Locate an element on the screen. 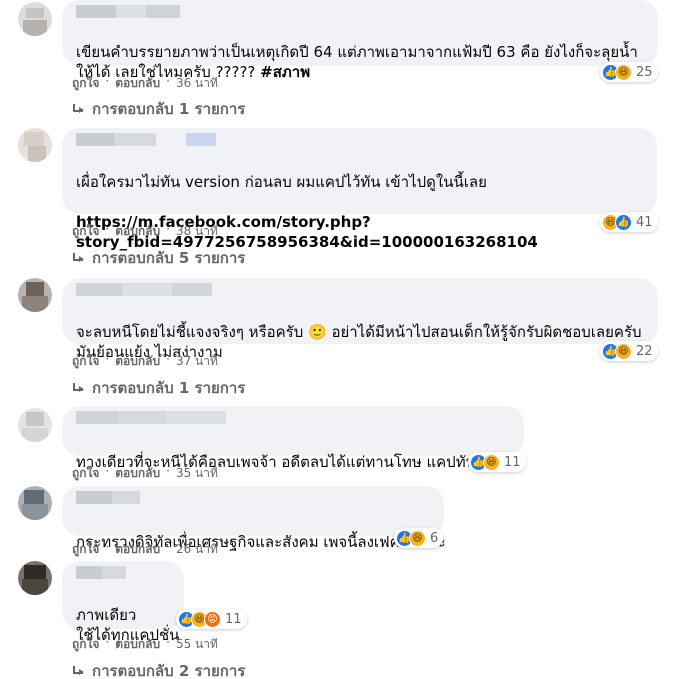 This screenshot has width=700, height=679. replies-count-label: การตอบกลับ 5 รายการ is located at coordinates (169, 258).